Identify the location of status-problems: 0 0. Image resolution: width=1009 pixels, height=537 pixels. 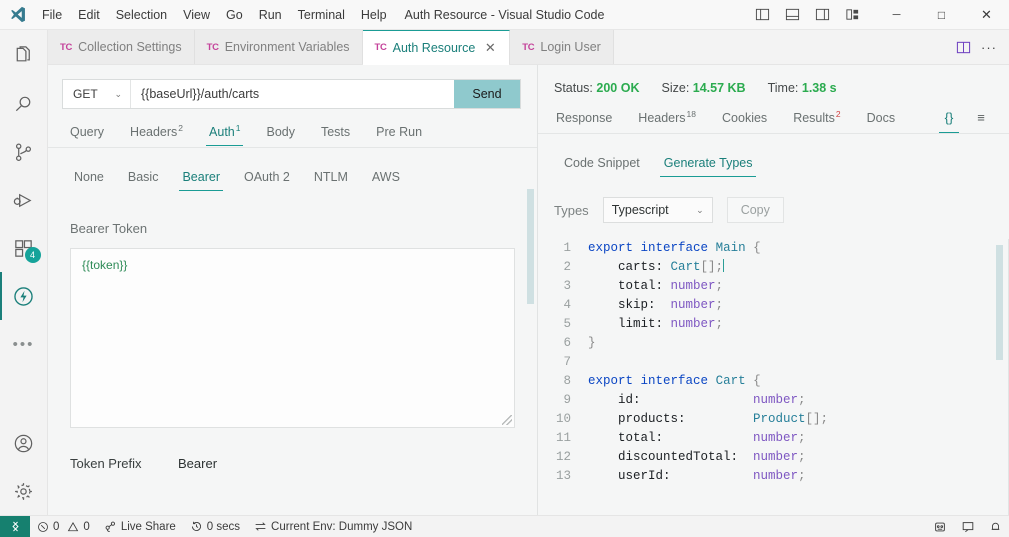
(63, 526).